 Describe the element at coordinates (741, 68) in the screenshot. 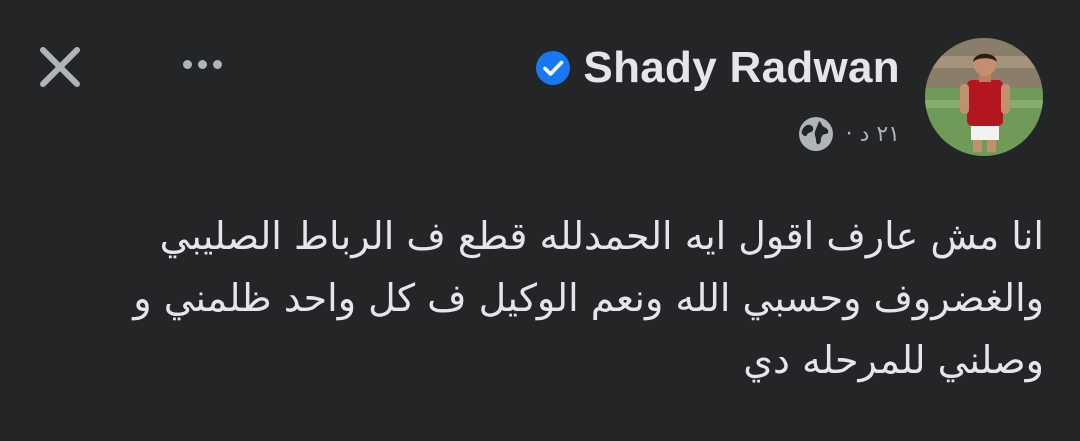

I see `author-name: Shady Radwan` at that location.